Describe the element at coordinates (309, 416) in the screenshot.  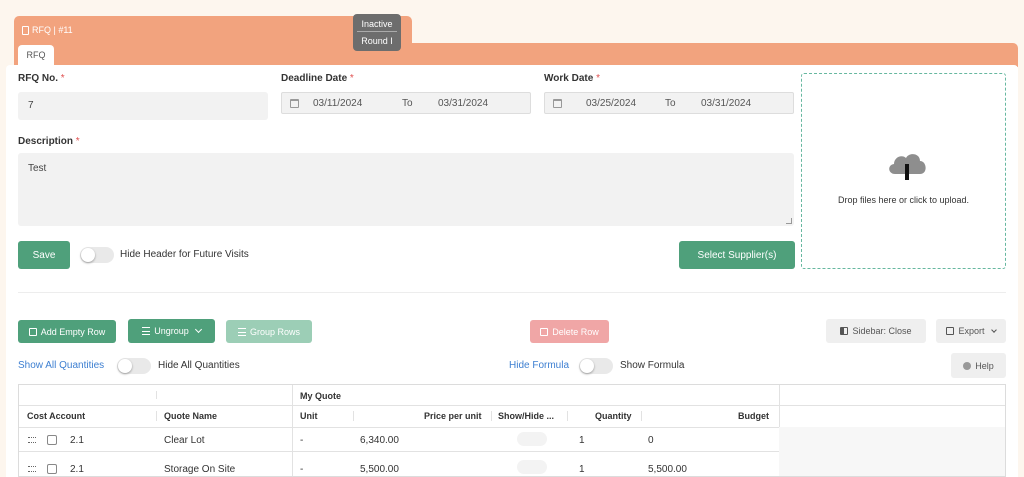
I see `col-unit: Unit` at that location.